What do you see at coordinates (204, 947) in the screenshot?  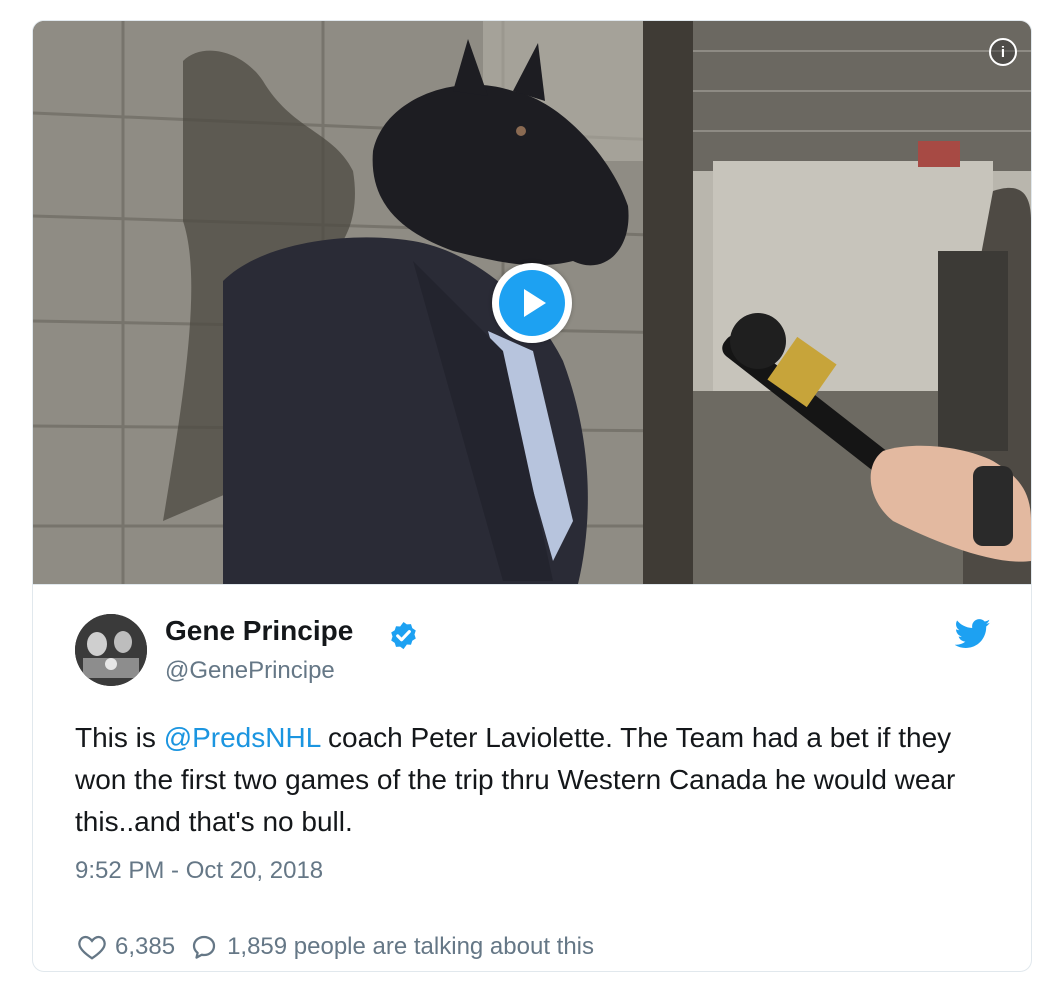 I see `speech-bubble-icon` at bounding box center [204, 947].